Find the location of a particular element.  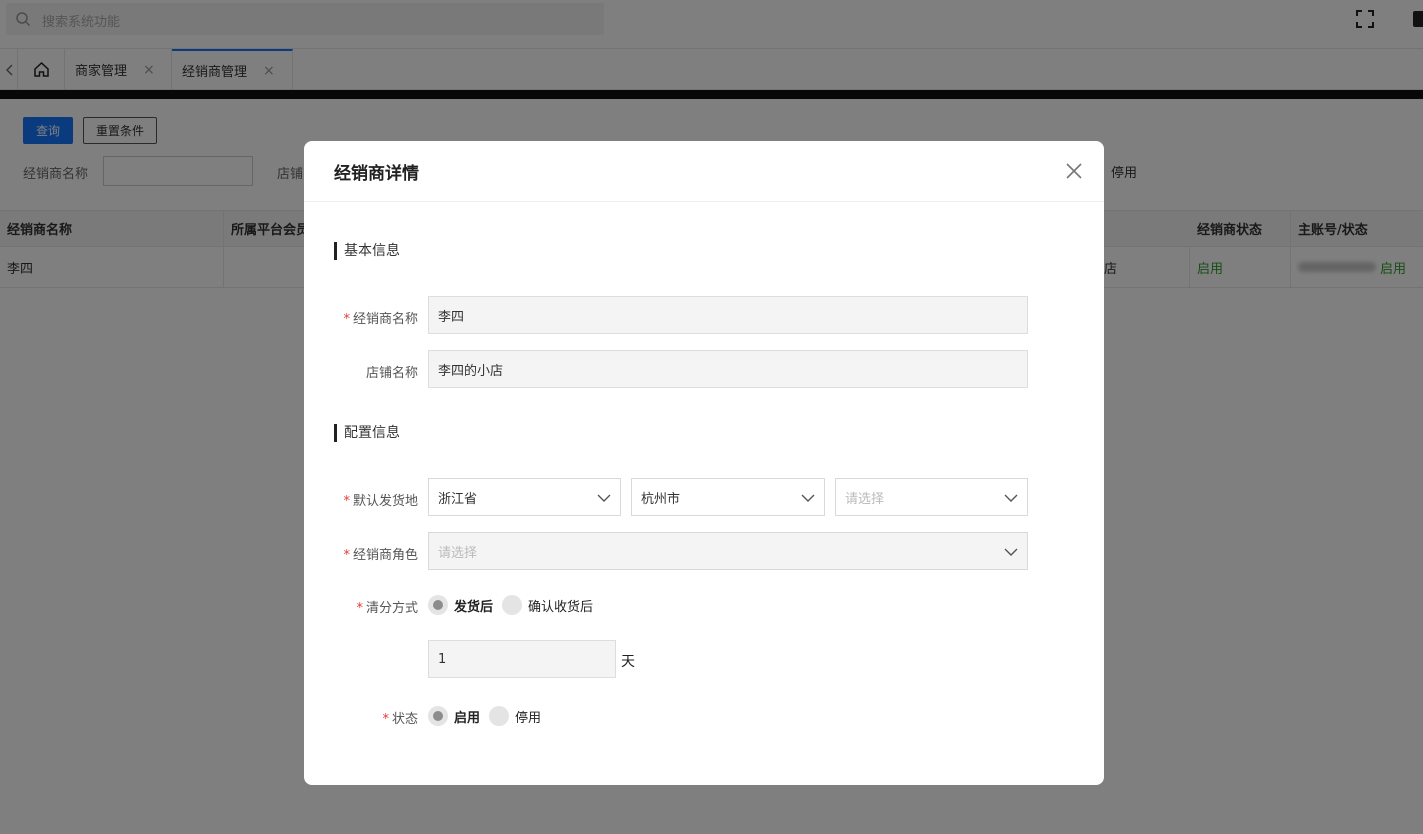

dealer-role-placeholder: 请选择 is located at coordinates (458, 553).